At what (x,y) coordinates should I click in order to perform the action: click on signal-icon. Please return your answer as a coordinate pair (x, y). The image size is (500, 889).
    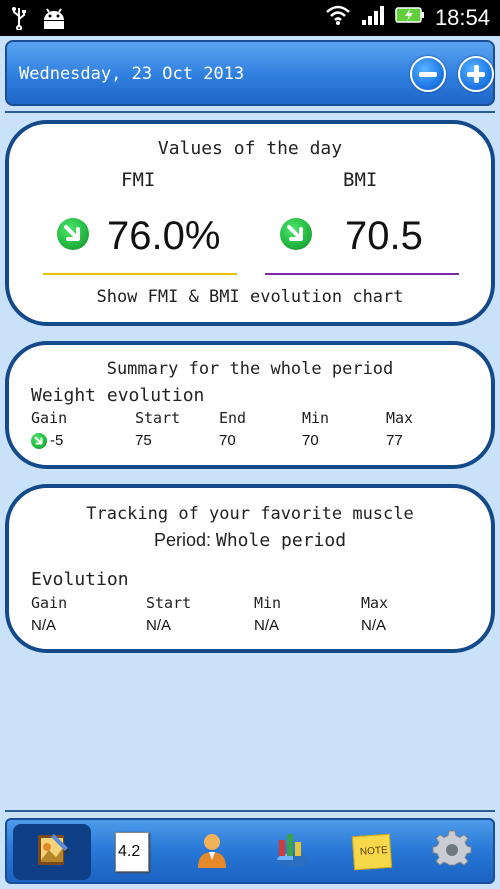
    Looking at the image, I should click on (373, 17).